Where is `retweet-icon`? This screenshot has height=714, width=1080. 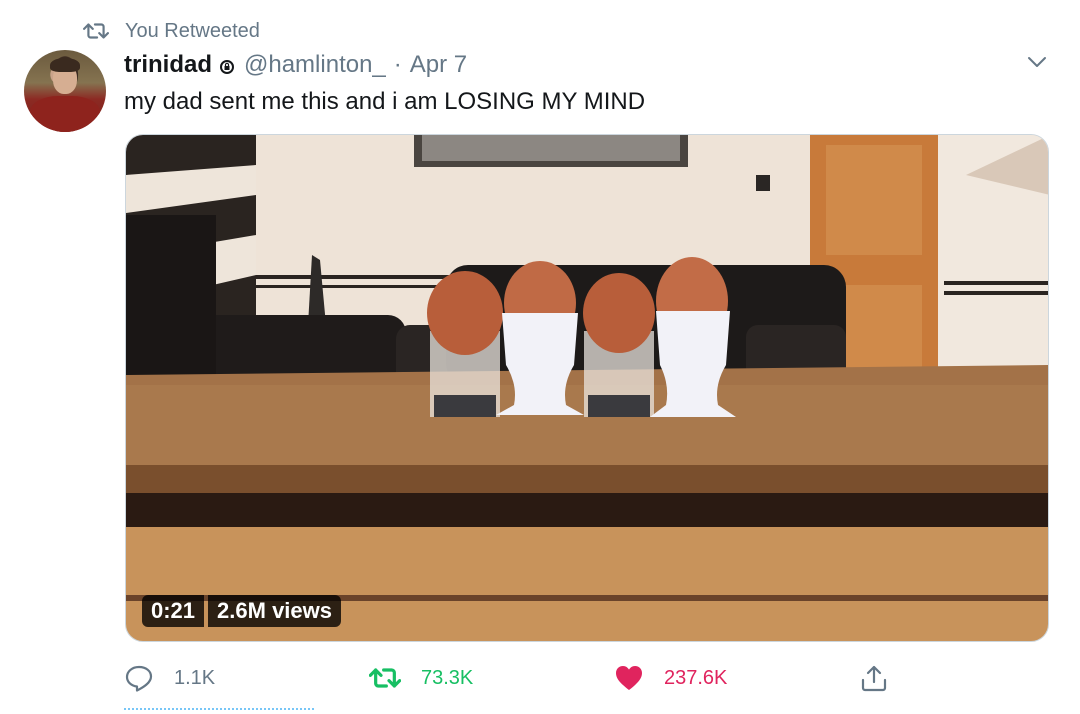
retweet-icon is located at coordinates (96, 31).